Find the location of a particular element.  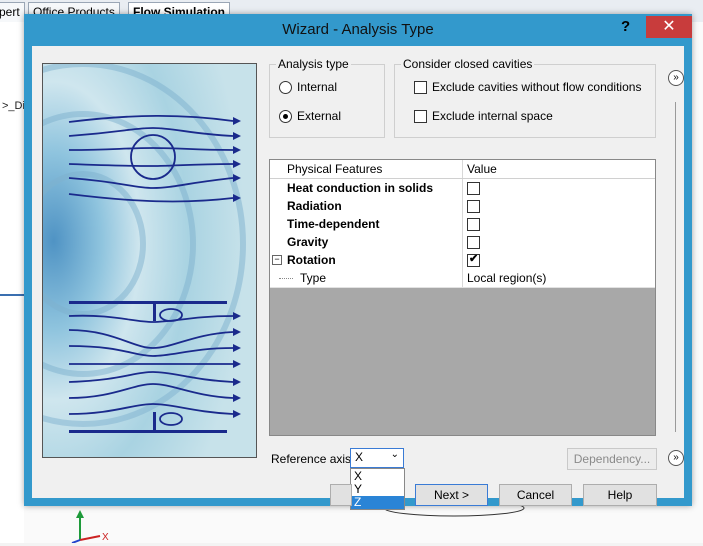

rotation-checkbox: ✔ is located at coordinates (473, 260).